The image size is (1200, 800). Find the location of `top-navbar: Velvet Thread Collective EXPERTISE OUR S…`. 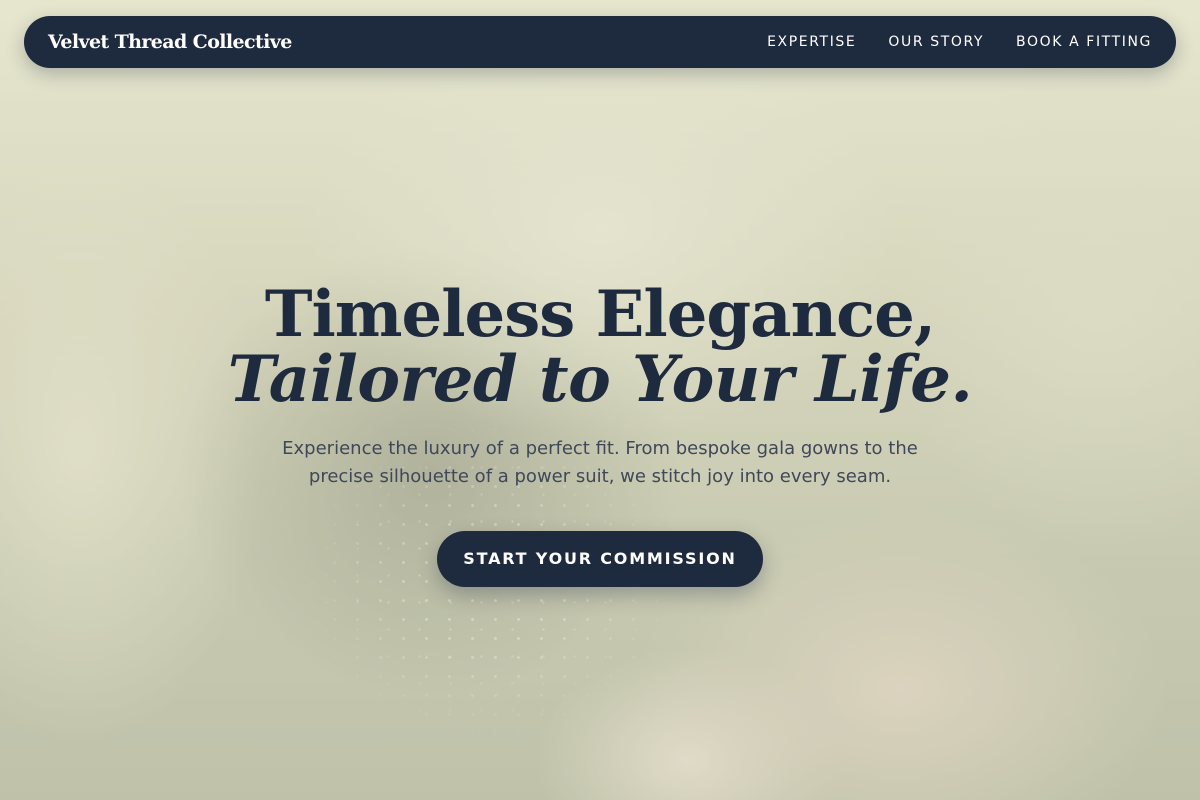

top-navbar: Velvet Thread Collective EXPERTISE OUR S… is located at coordinates (600, 42).